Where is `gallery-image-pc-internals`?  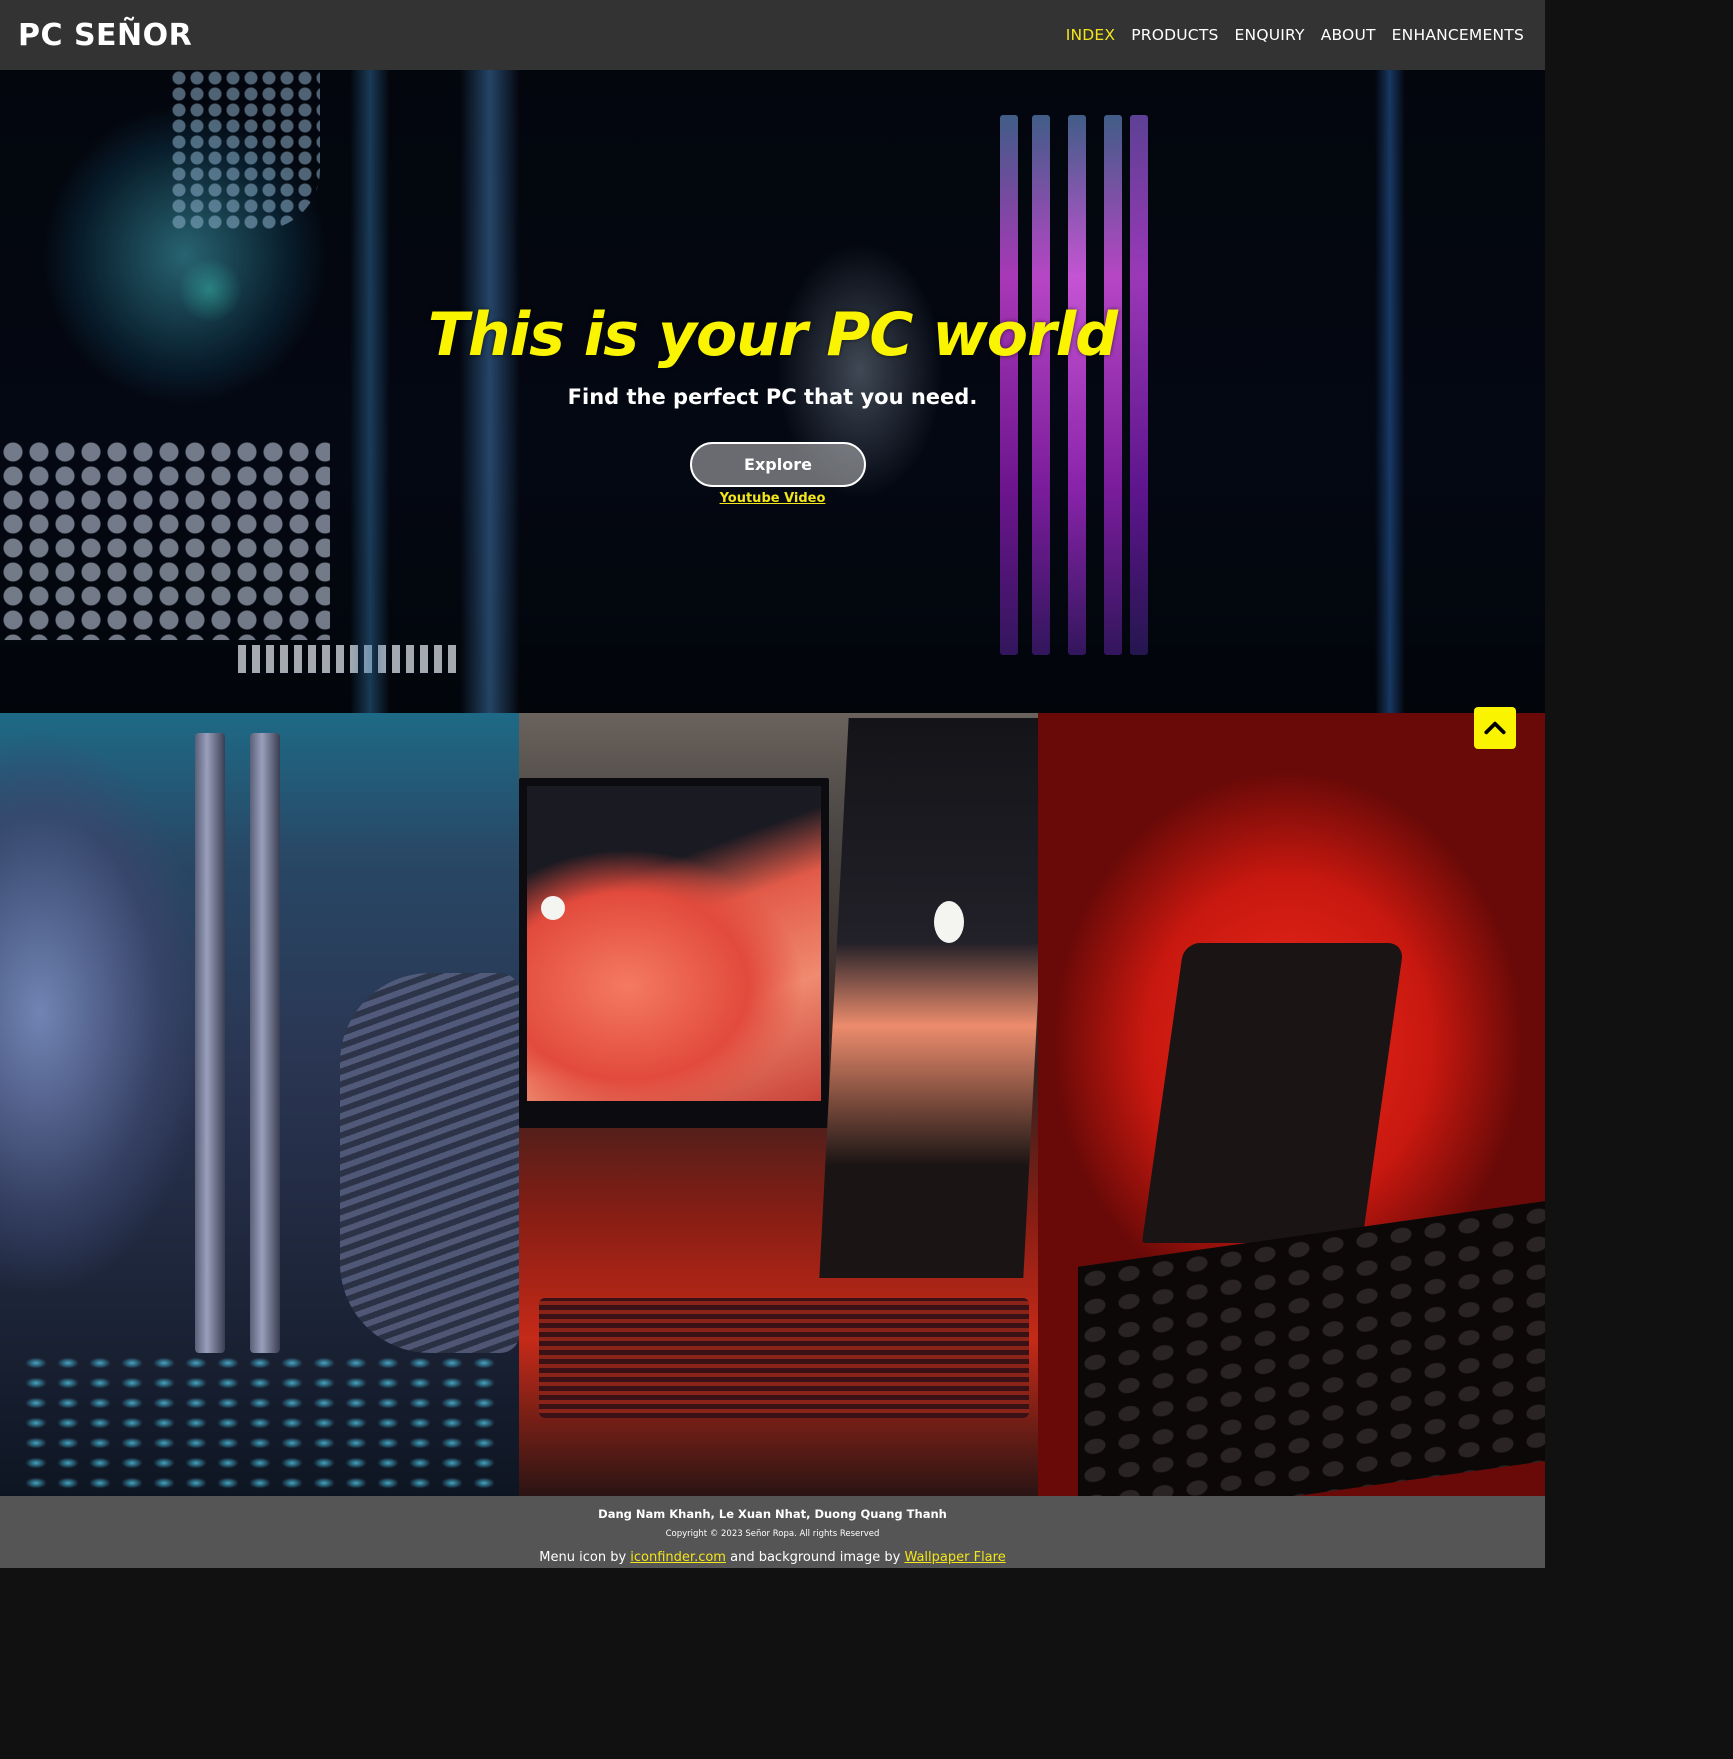 gallery-image-pc-internals is located at coordinates (259, 1104).